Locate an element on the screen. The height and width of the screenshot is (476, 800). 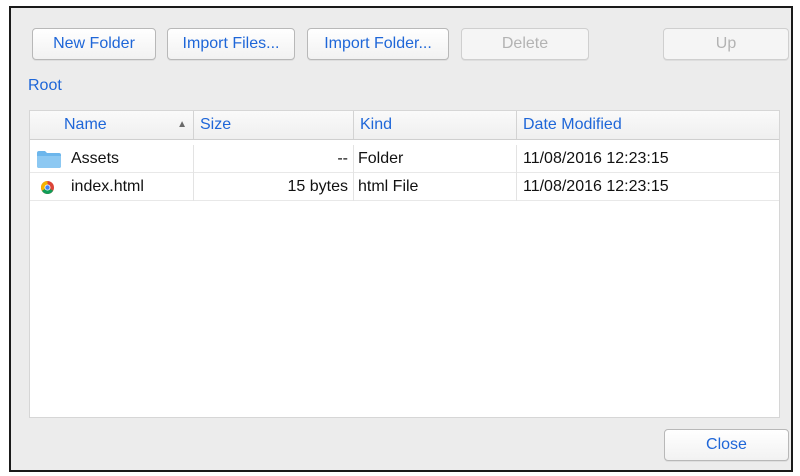
breadcrumb-root: Root is located at coordinates (45, 86).